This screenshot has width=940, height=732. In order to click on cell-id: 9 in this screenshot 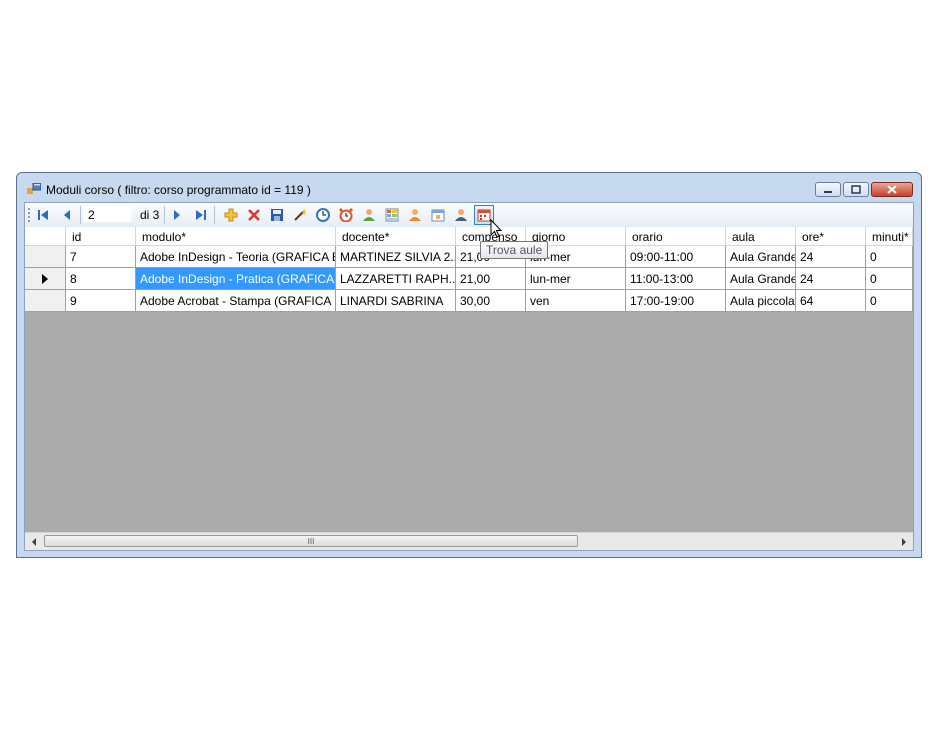, I will do `click(101, 301)`.